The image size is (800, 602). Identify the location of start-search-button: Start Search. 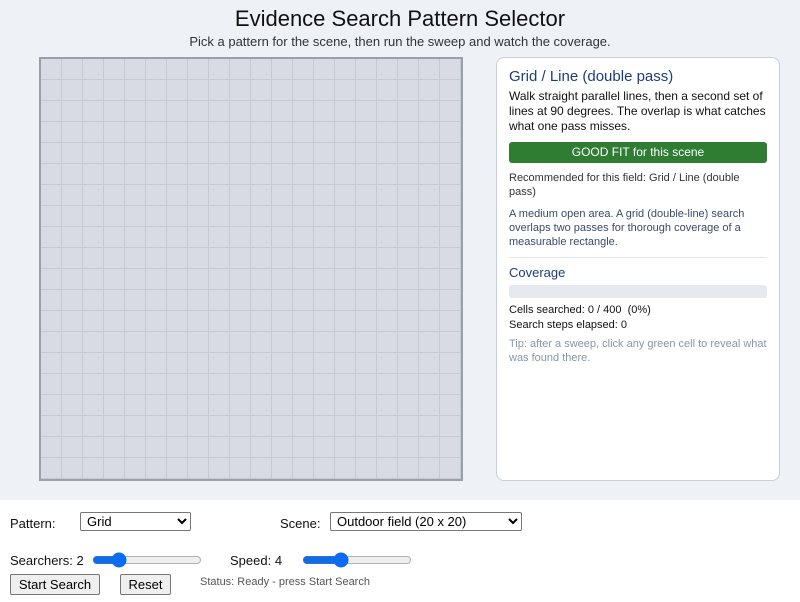
(55, 584).